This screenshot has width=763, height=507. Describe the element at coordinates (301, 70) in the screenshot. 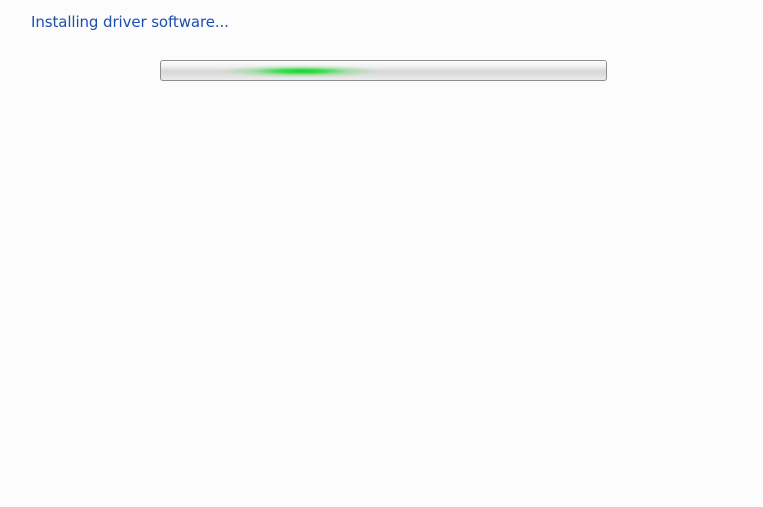

I see `progress-marquee-glow` at that location.